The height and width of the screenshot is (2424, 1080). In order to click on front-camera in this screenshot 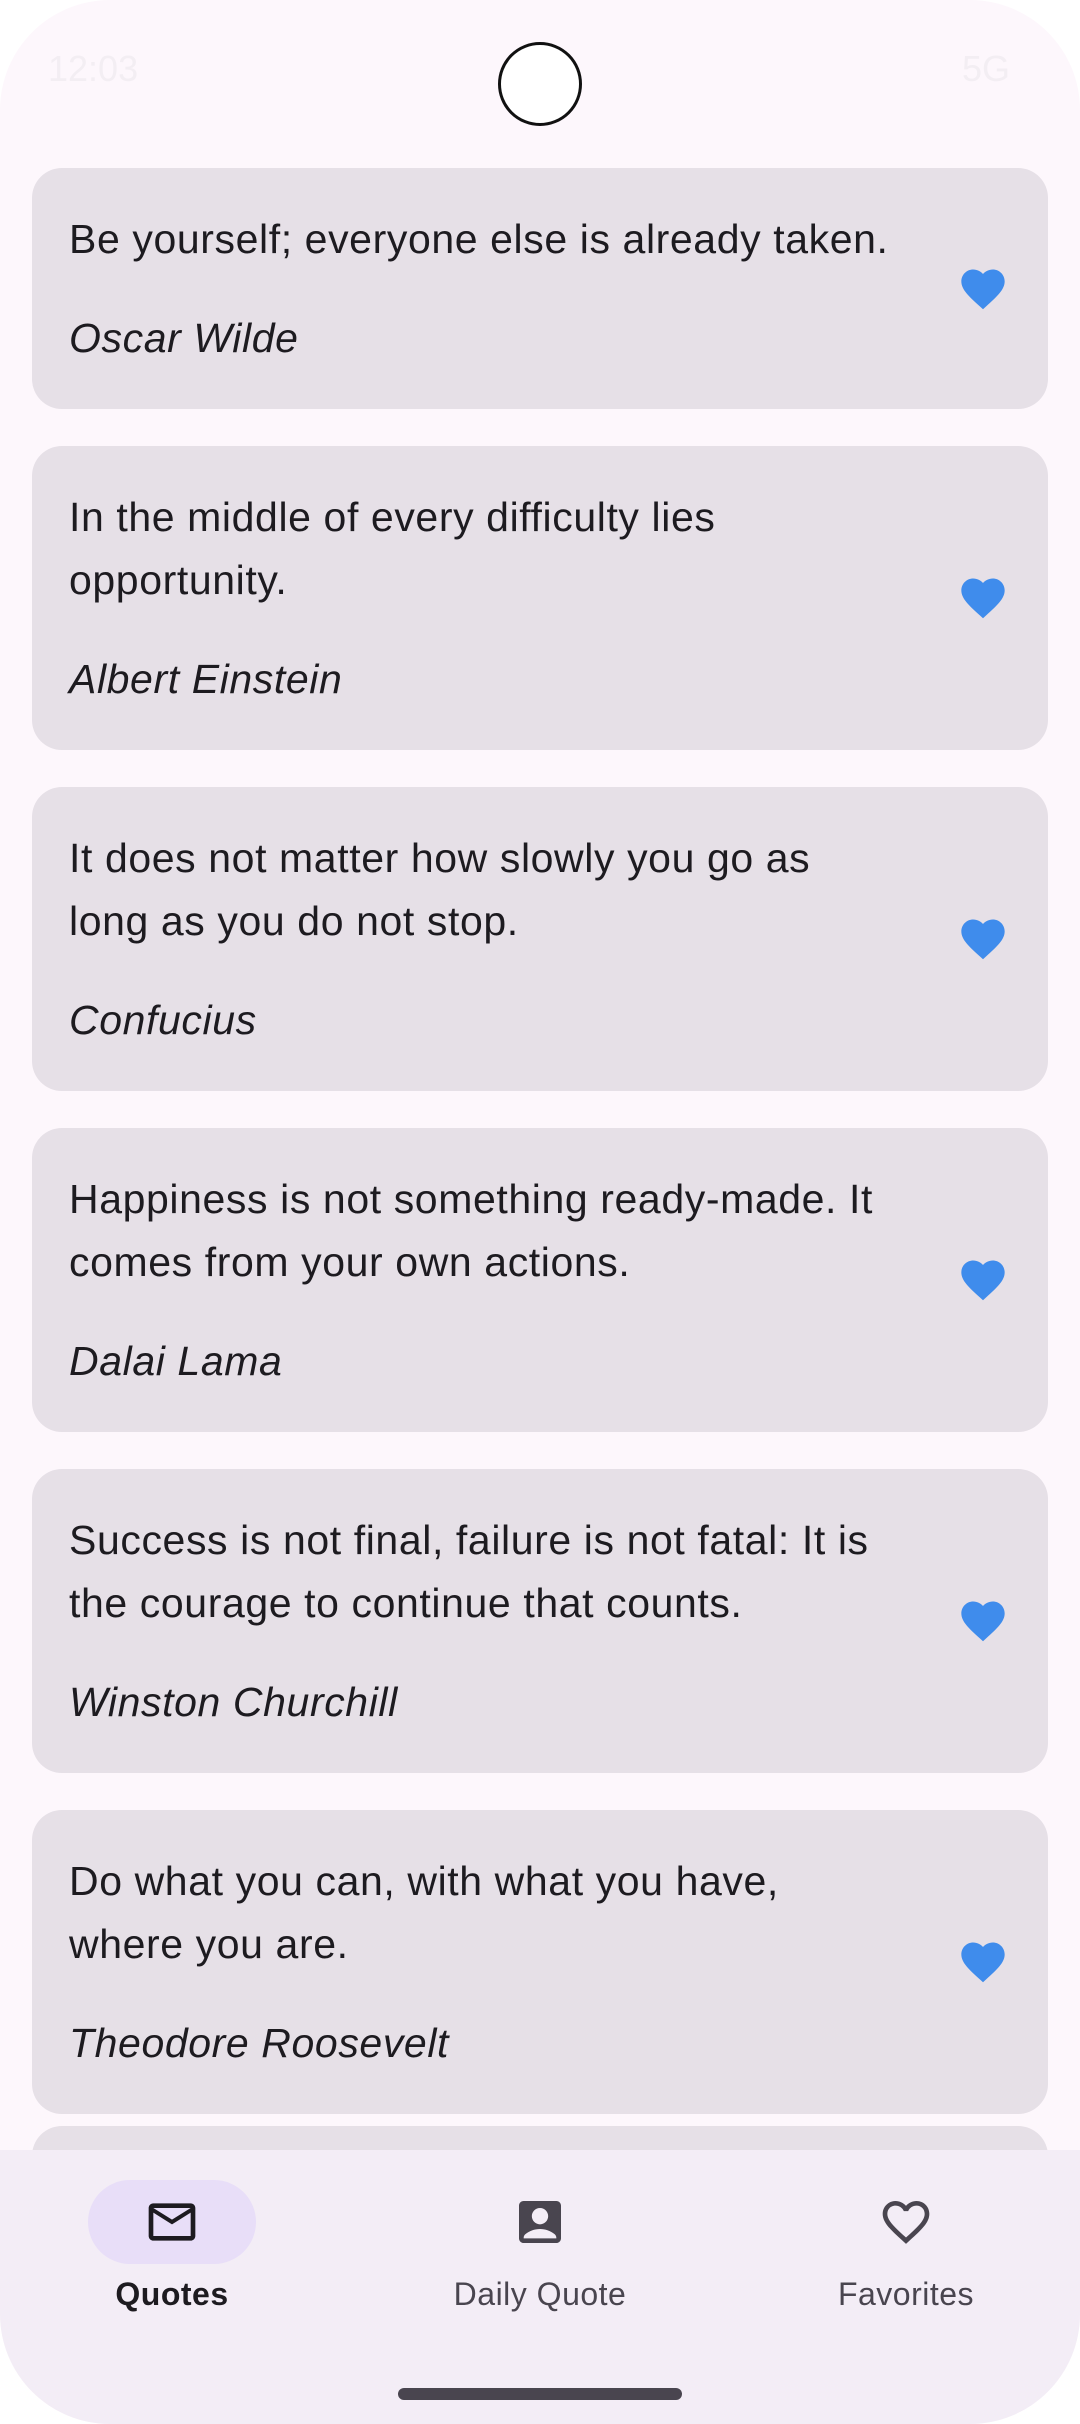, I will do `click(540, 84)`.